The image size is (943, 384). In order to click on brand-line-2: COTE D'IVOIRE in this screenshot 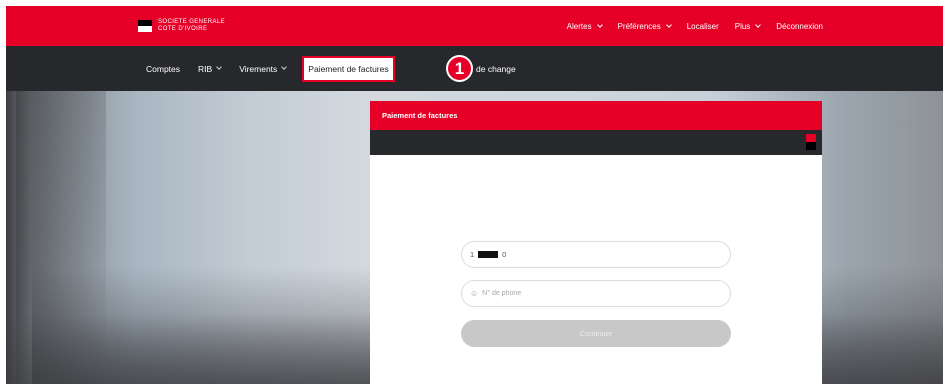, I will do `click(183, 28)`.